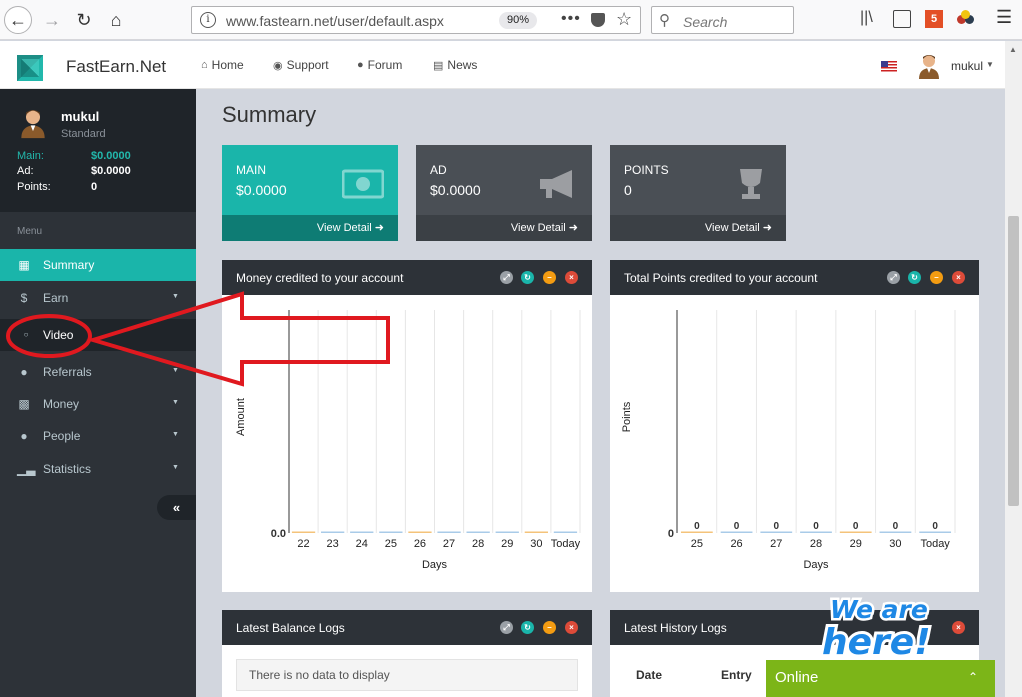 This screenshot has height=697, width=1022. Describe the element at coordinates (98, 436) in the screenshot. I see `sidebar-item-people: ● People ▼` at that location.